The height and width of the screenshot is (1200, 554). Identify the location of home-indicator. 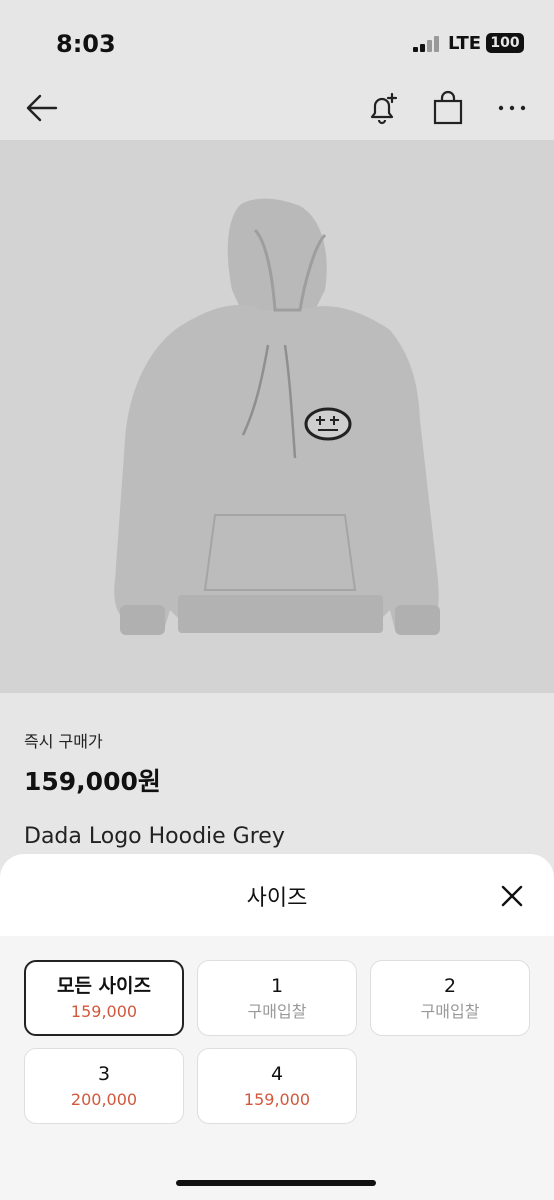
(276, 1183).